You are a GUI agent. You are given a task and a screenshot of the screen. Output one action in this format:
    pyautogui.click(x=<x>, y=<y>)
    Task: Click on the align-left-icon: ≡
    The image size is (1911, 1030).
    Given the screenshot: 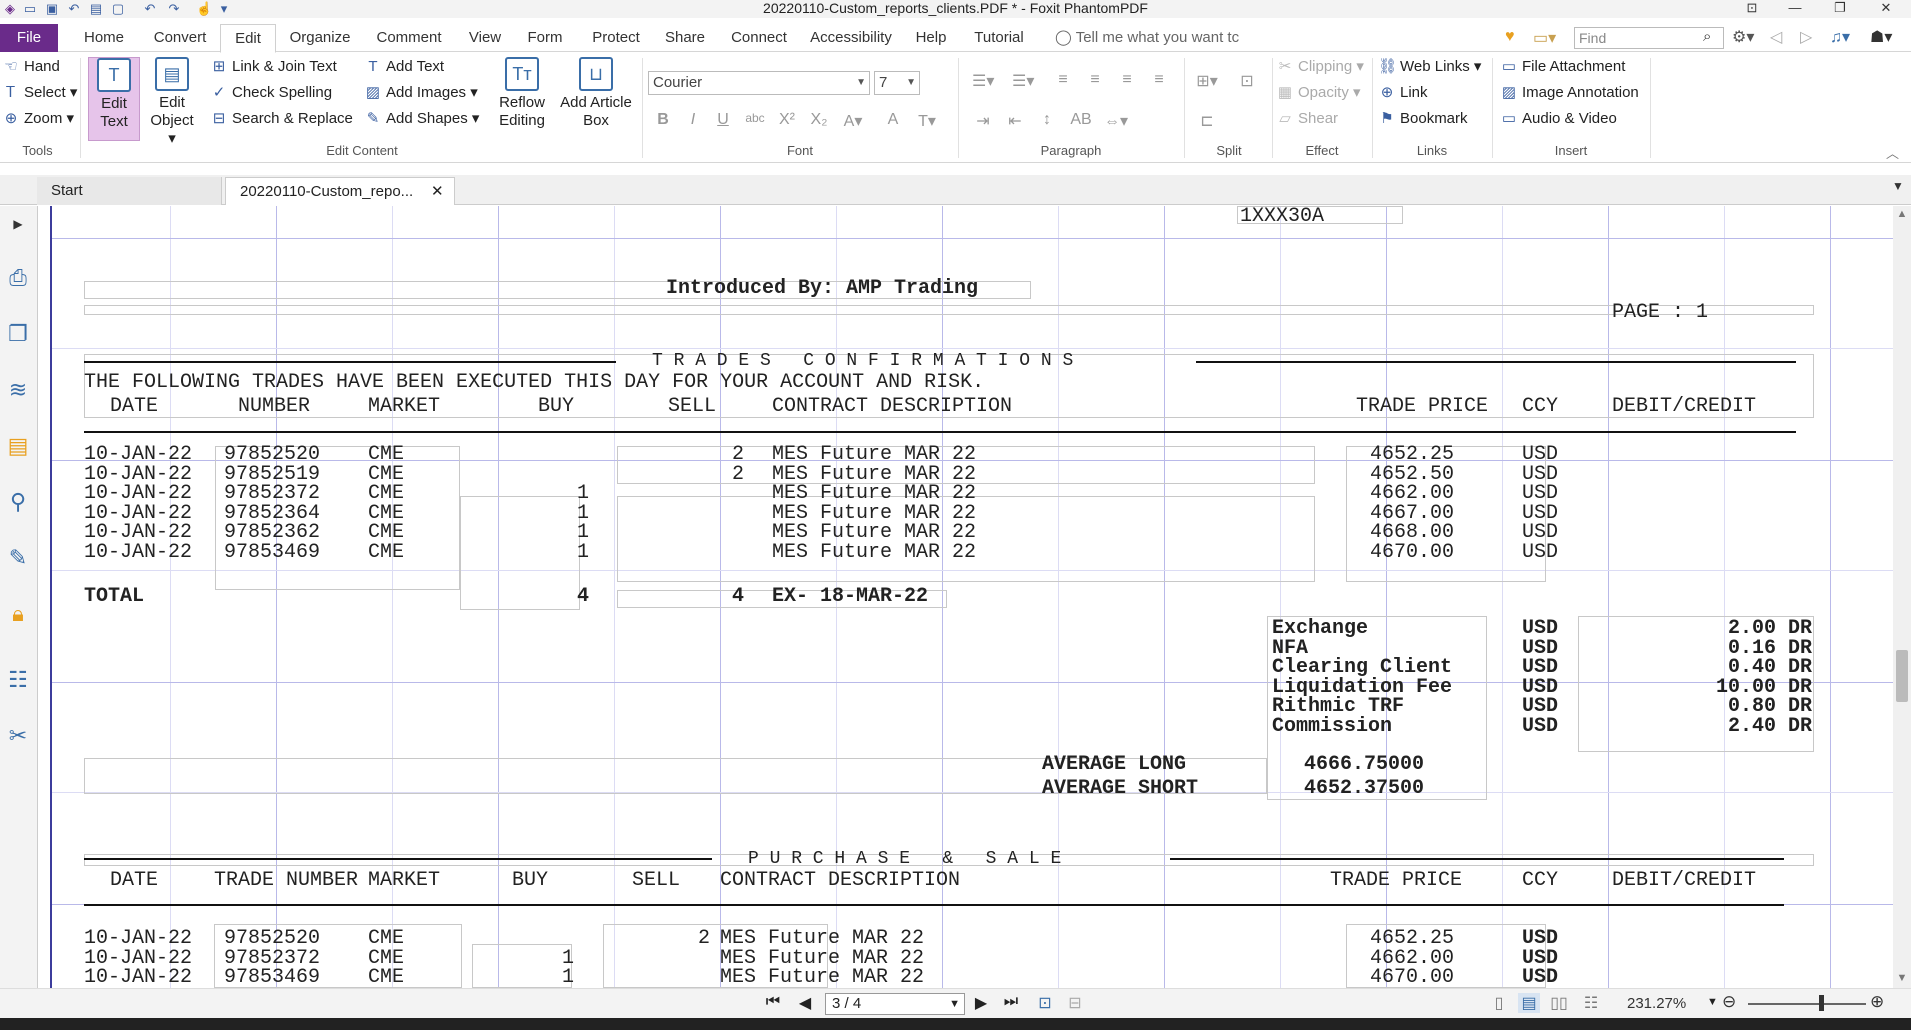 What is the action you would take?
    pyautogui.click(x=1063, y=80)
    